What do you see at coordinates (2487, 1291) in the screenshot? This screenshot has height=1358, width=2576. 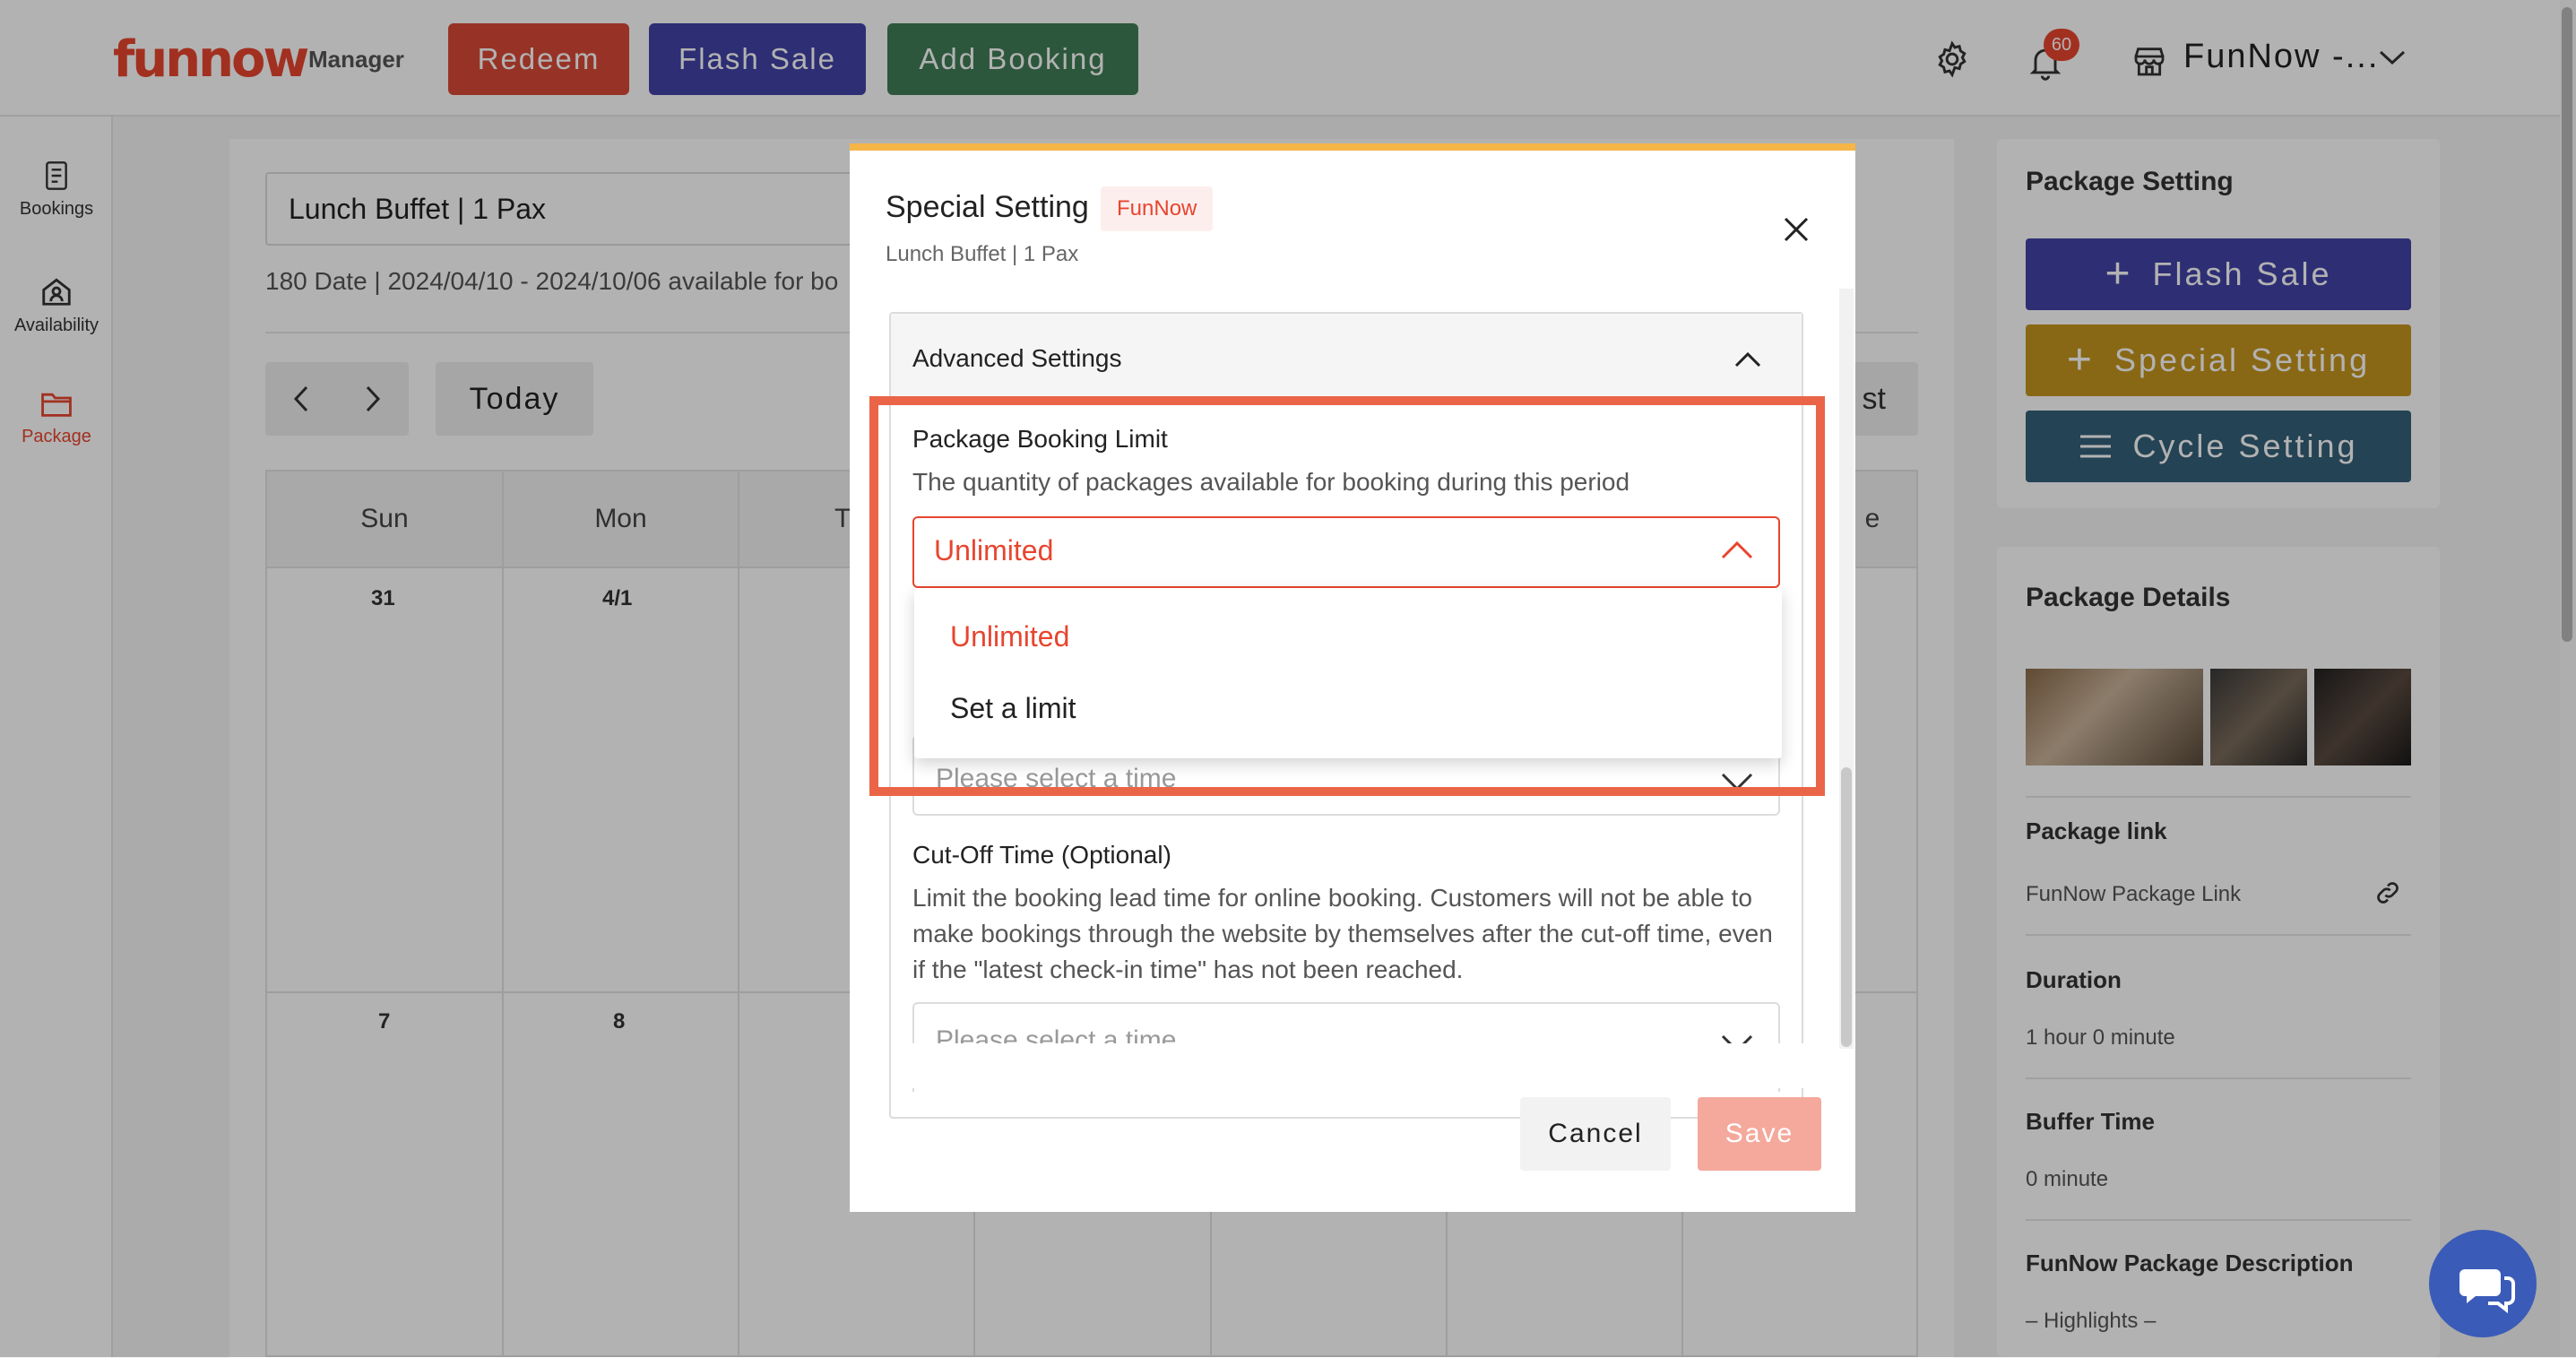 I see `chat-bubble-icon` at bounding box center [2487, 1291].